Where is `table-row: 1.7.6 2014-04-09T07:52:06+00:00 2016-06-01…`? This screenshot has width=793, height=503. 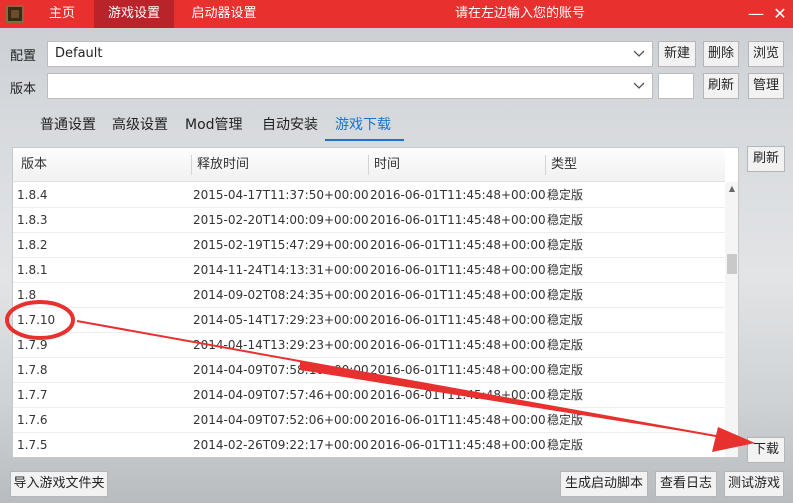 table-row: 1.7.6 2014-04-09T07:52:06+00:00 2016-06-01… is located at coordinates (369, 420).